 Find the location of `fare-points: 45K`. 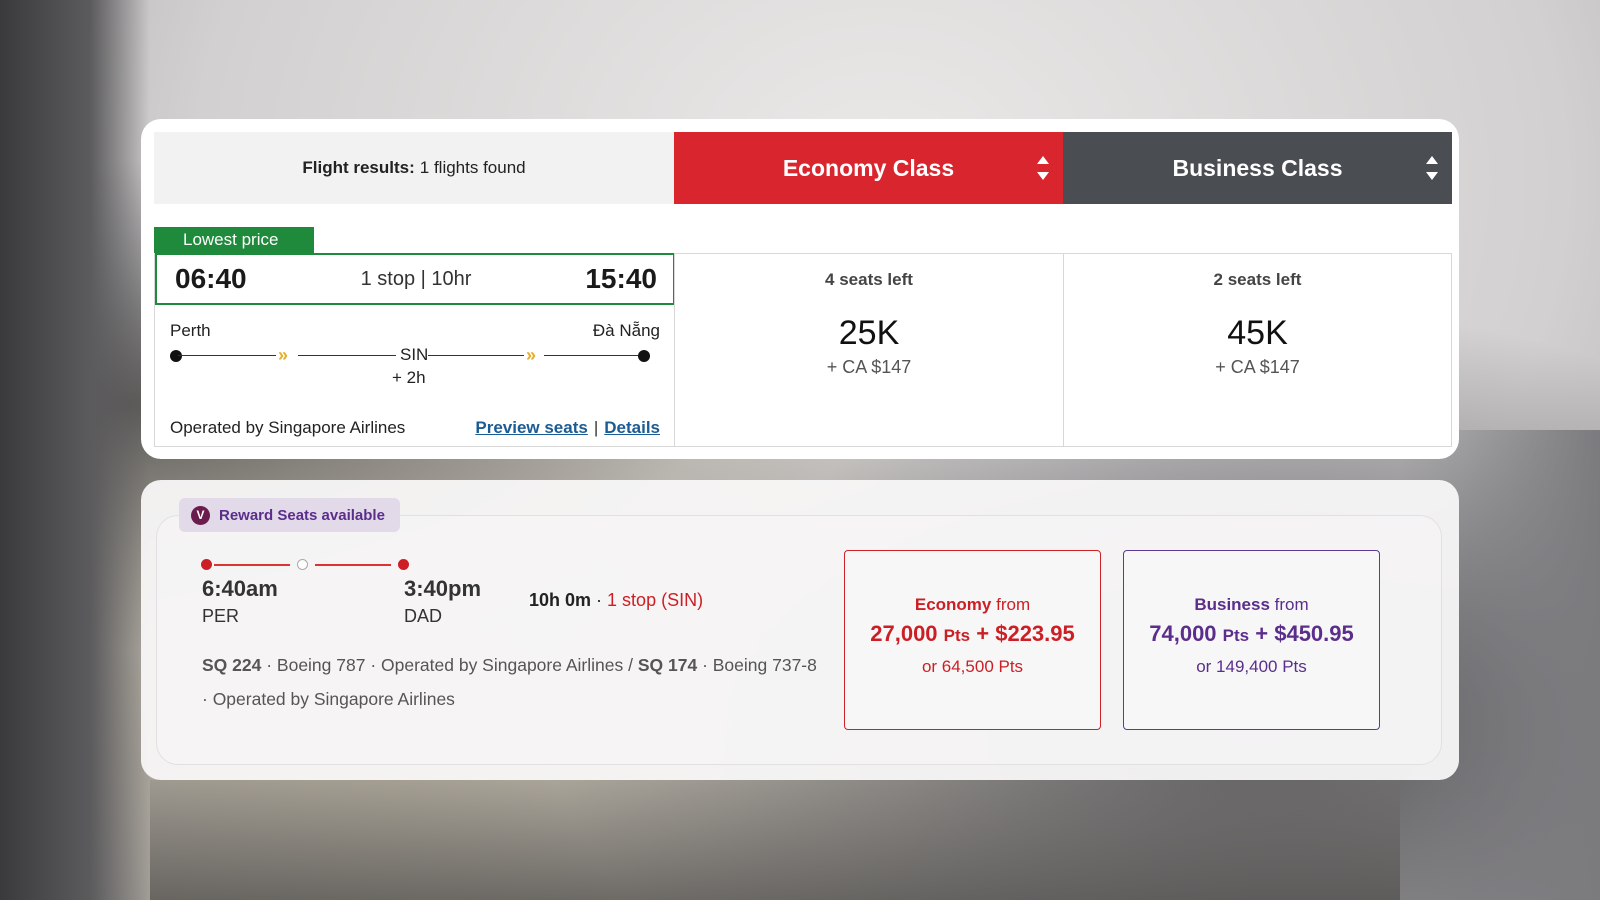

fare-points: 45K is located at coordinates (1257, 333).